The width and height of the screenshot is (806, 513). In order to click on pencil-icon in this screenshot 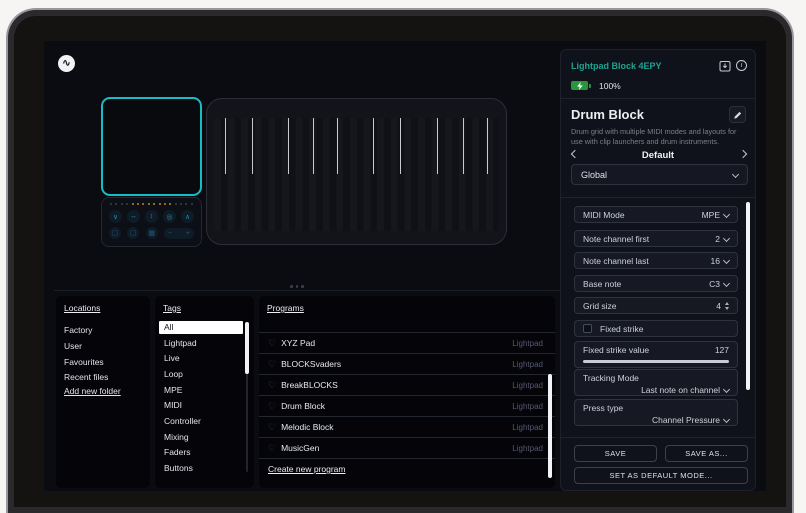, I will do `click(737, 115)`.